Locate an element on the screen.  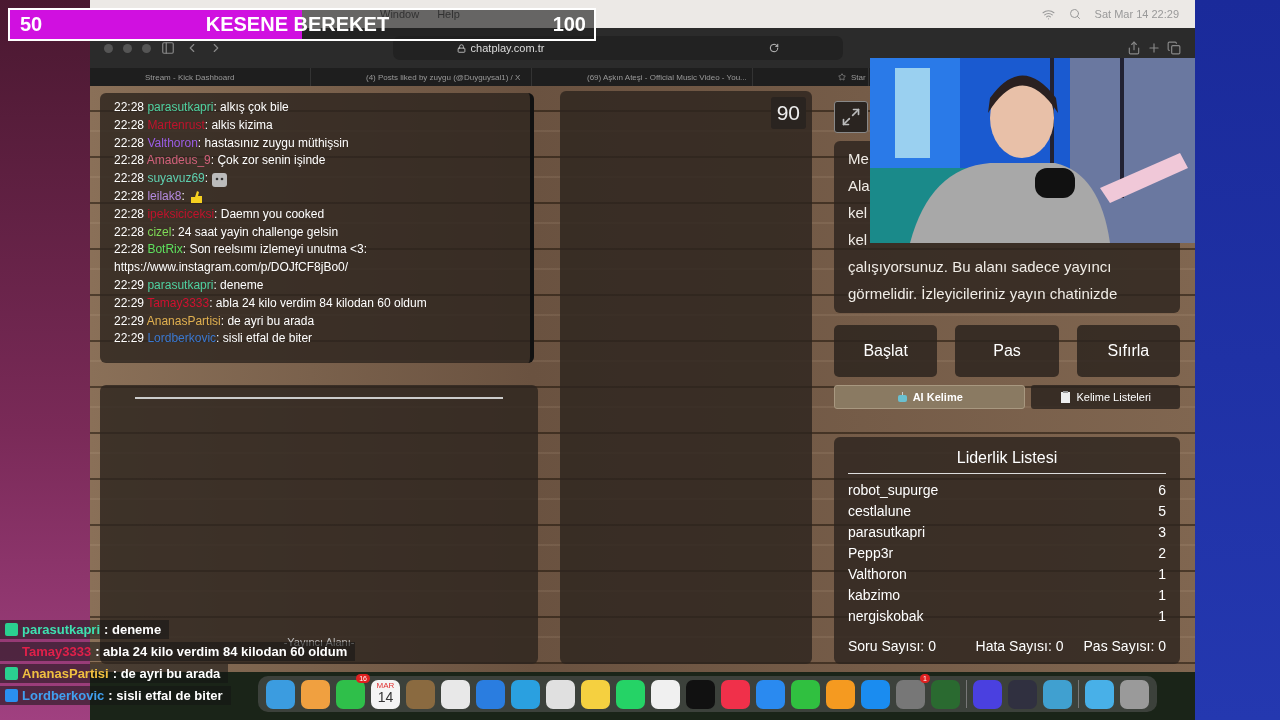
game-button: Pas is located at coordinates (1007, 351).